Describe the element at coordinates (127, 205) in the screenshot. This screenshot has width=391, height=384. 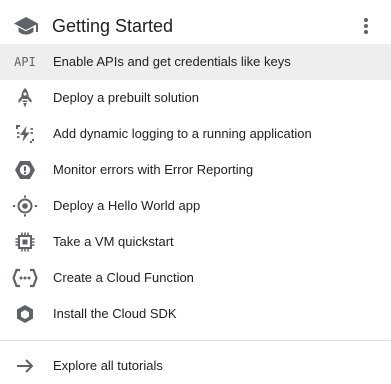
I see `list-item-label: Deploy a Hello World app` at that location.